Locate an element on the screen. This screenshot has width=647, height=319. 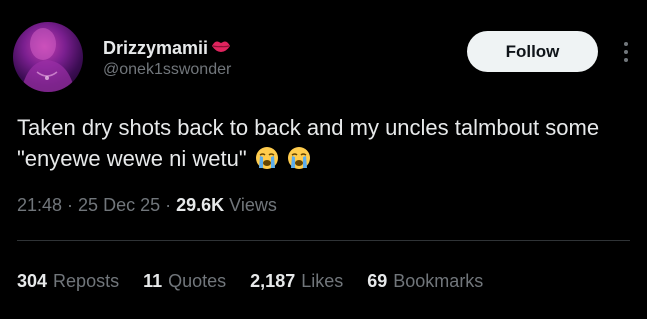
divider is located at coordinates (323, 240).